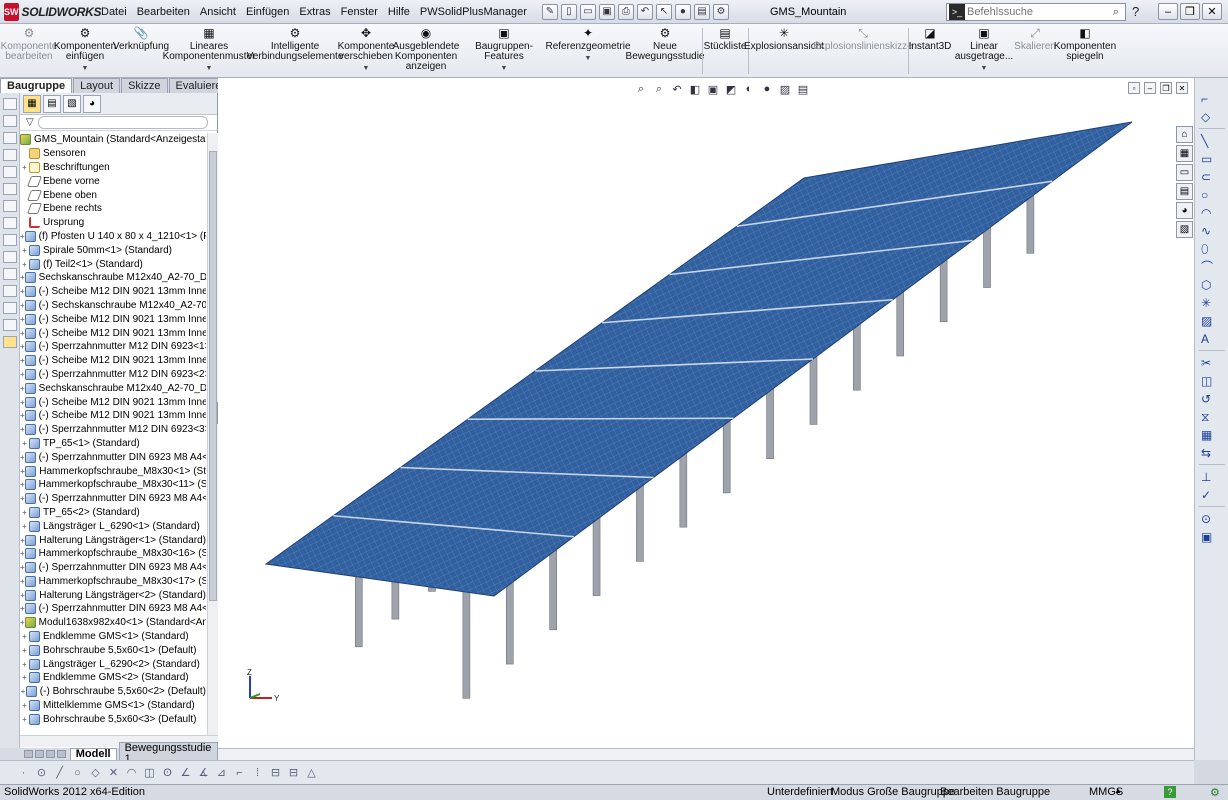 The width and height of the screenshot is (1228, 800). I want to click on tree-item: + Hammerkopfschraube_M8x30<11> (S, so click(113, 485).